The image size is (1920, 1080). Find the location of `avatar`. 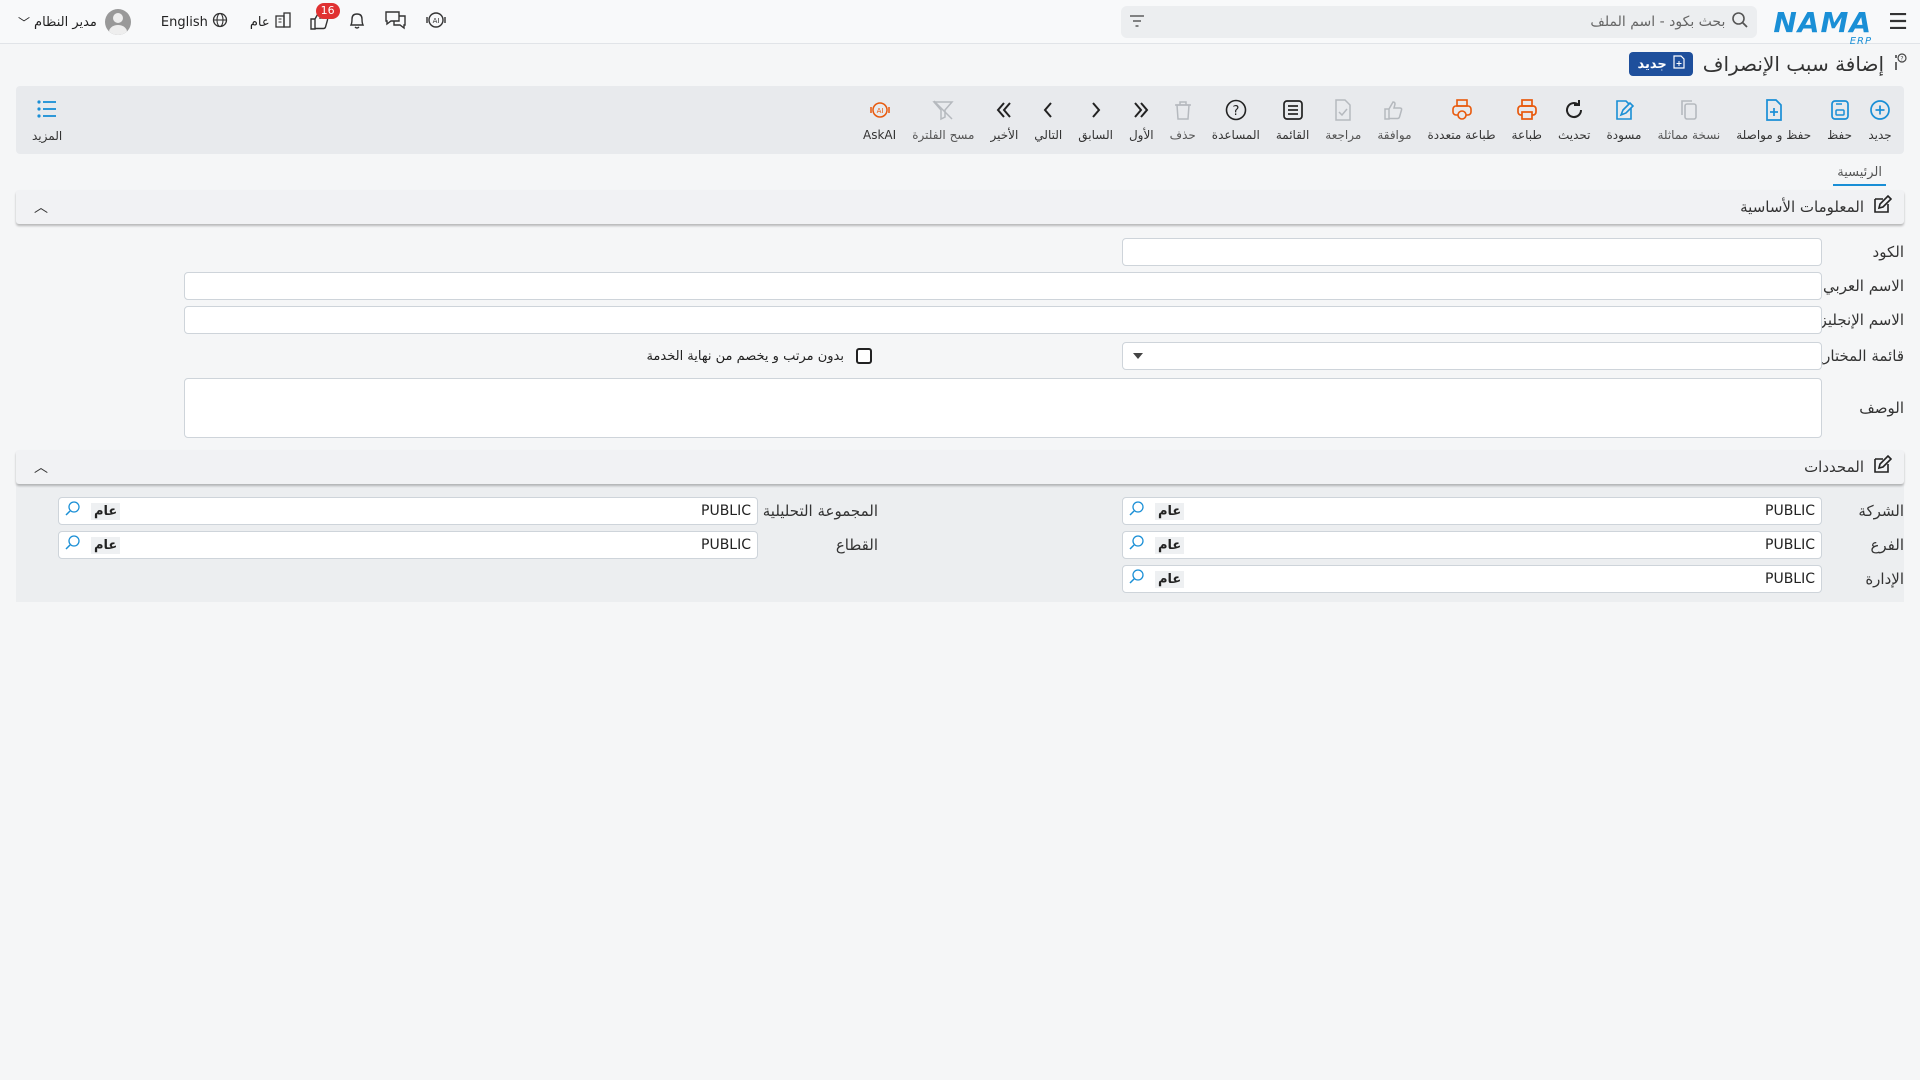

avatar is located at coordinates (117, 22).